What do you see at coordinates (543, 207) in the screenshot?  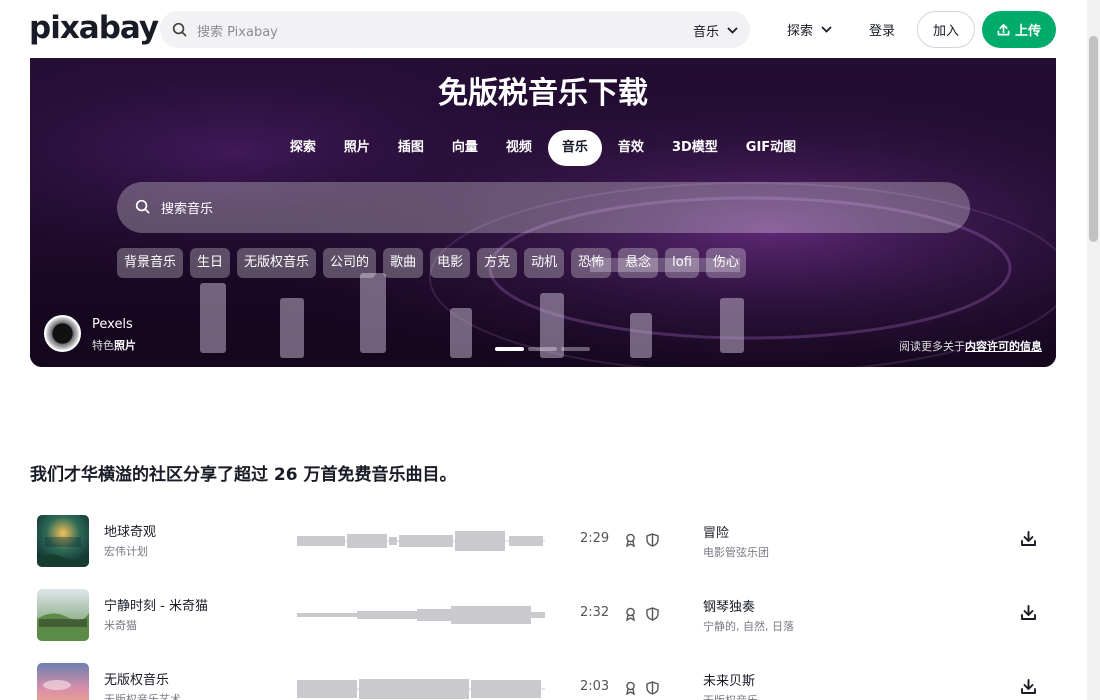 I see `music-search-bar: 搜索音乐` at bounding box center [543, 207].